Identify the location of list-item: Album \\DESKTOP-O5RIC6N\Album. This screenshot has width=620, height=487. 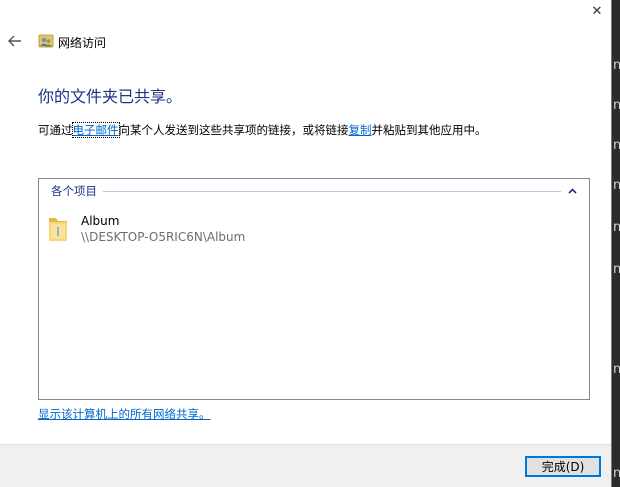
(177, 231).